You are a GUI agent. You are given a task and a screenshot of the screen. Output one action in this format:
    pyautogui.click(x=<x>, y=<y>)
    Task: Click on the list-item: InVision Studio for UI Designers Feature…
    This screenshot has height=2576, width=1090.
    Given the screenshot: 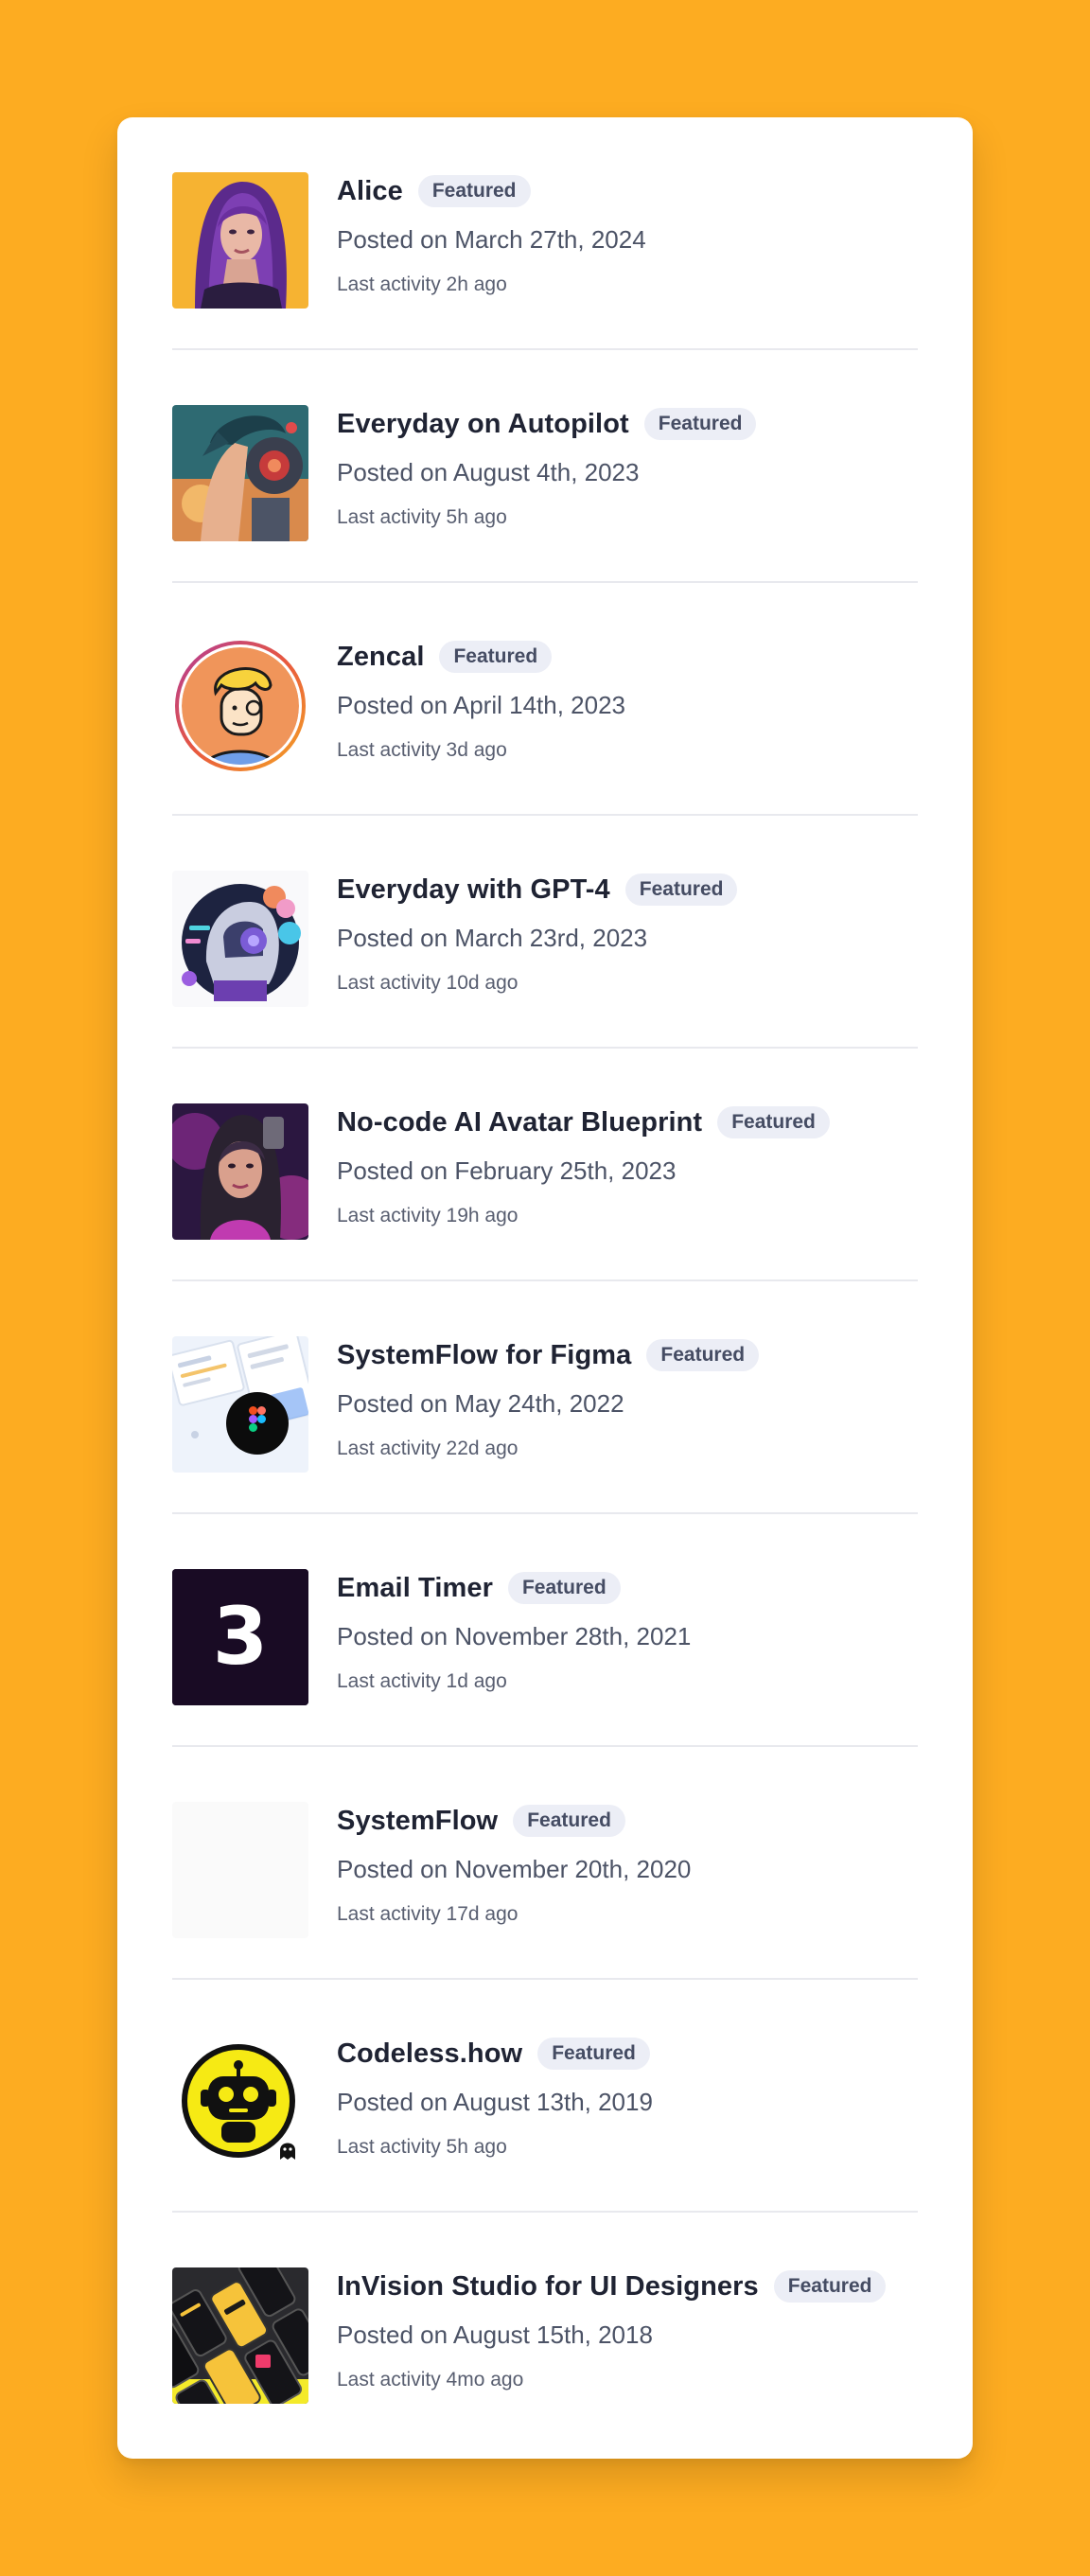 What is the action you would take?
    pyautogui.click(x=545, y=2329)
    